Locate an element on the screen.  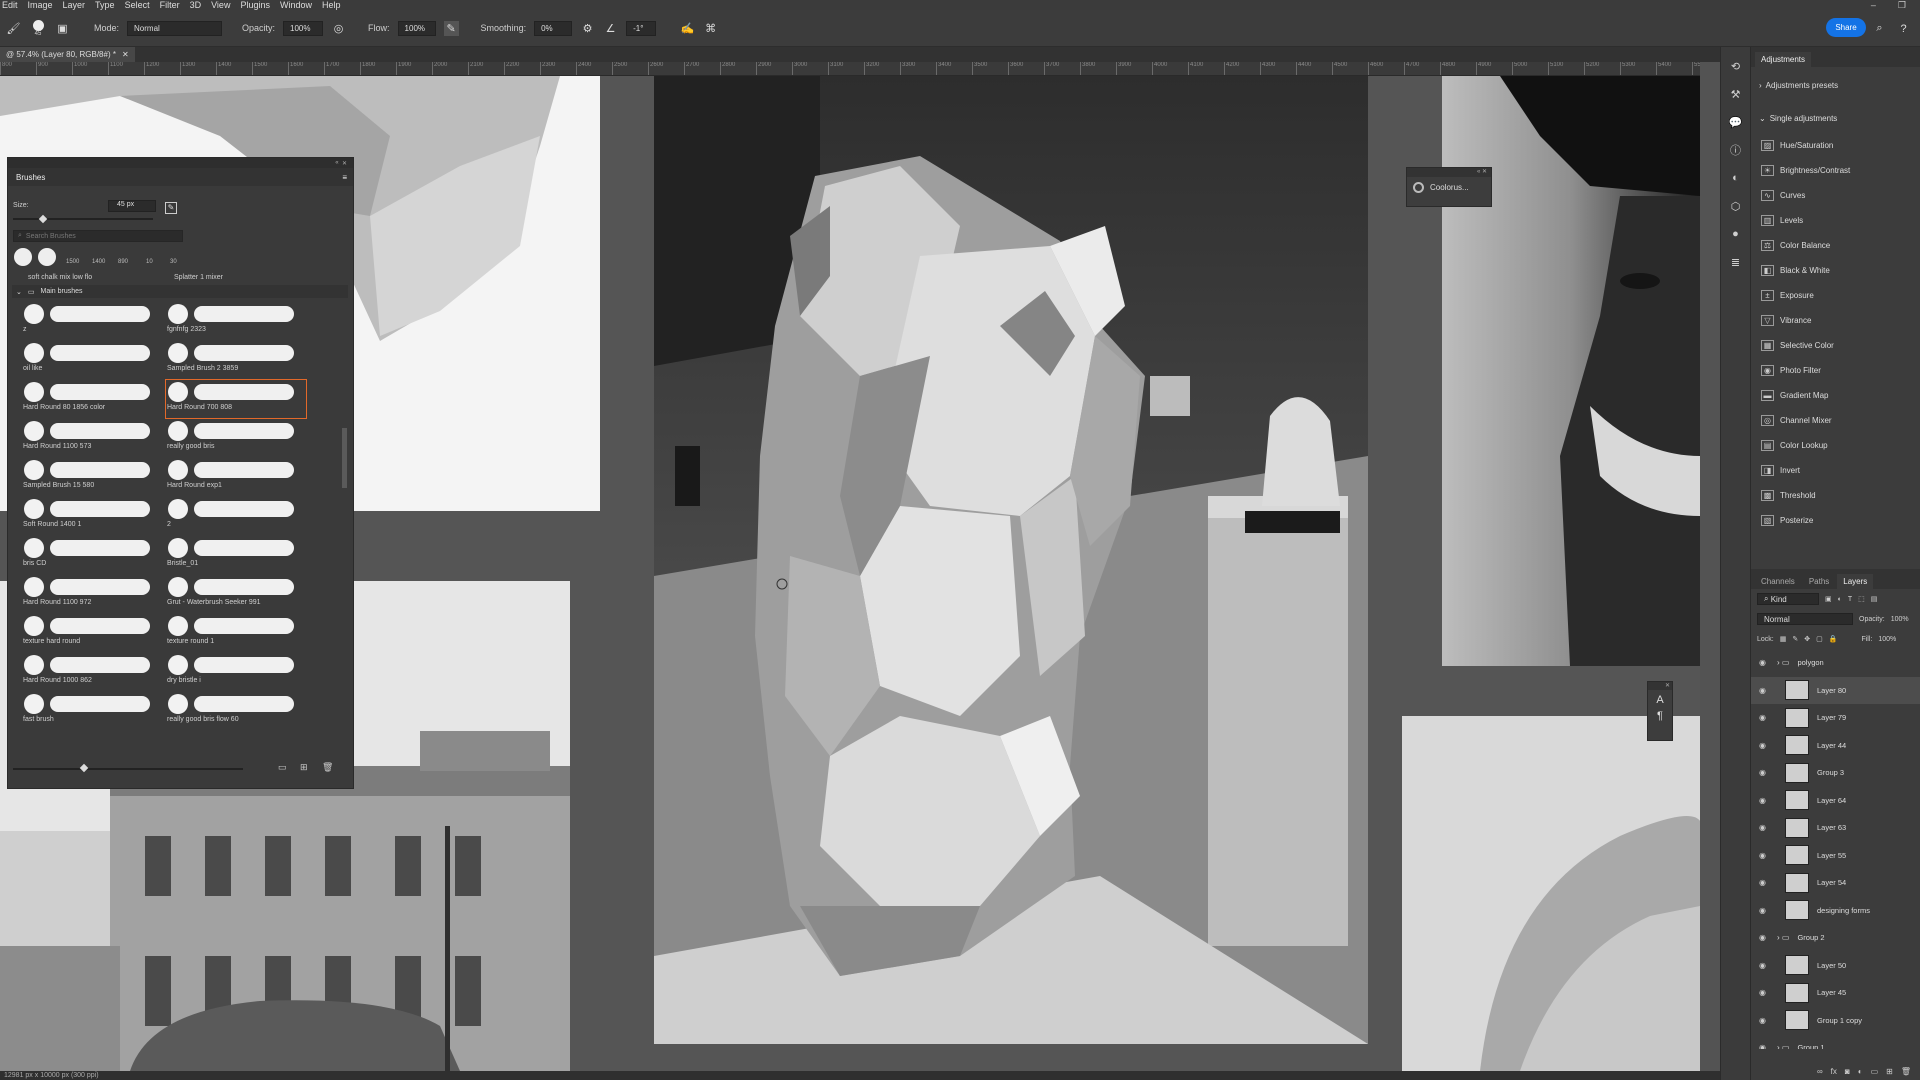
recent-size-1: 1500 is located at coordinates (72, 262).